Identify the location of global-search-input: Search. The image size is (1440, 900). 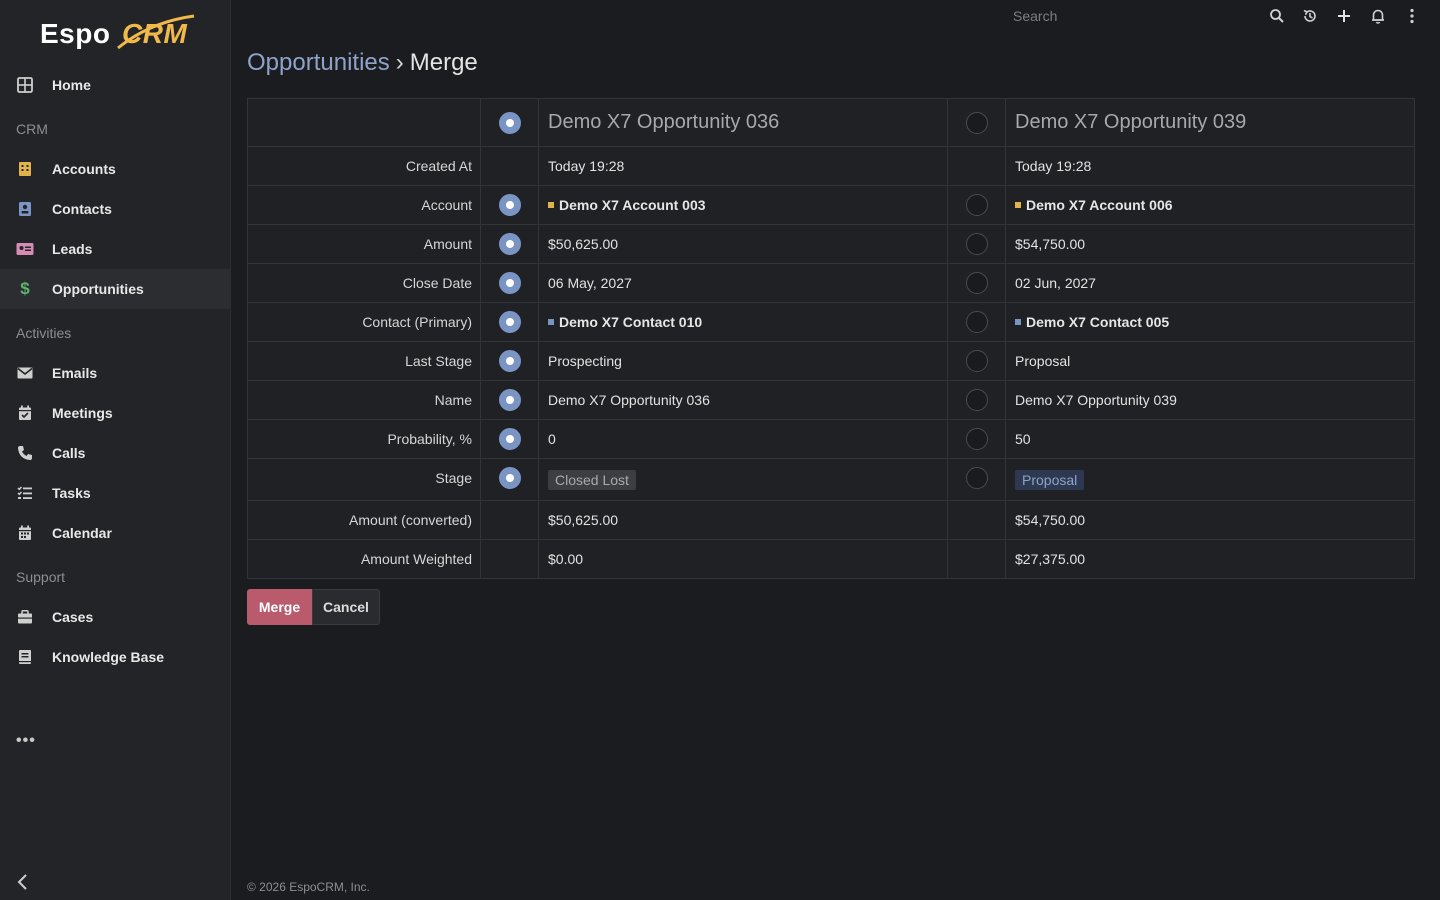
(1035, 16).